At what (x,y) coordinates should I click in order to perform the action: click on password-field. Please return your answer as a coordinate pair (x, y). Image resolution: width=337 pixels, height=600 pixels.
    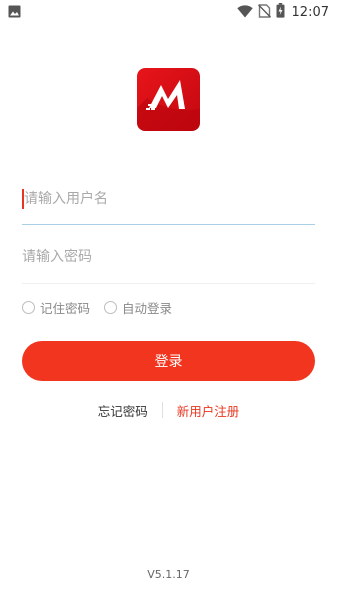
    Looking at the image, I should click on (168, 257).